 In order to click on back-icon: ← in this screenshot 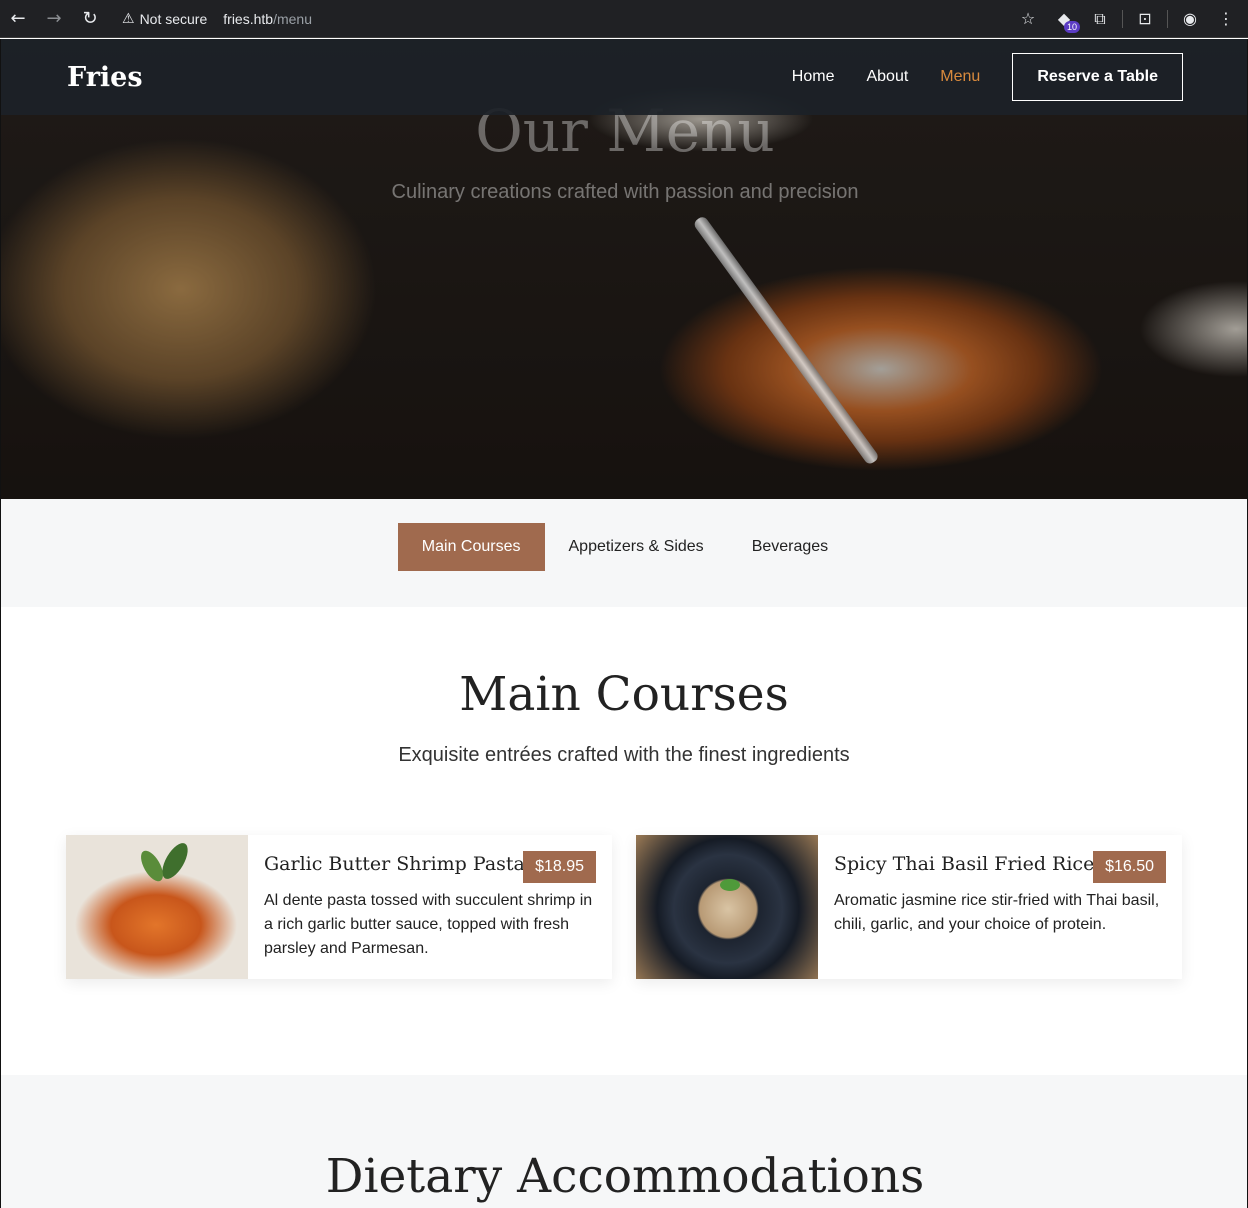, I will do `click(18, 19)`.